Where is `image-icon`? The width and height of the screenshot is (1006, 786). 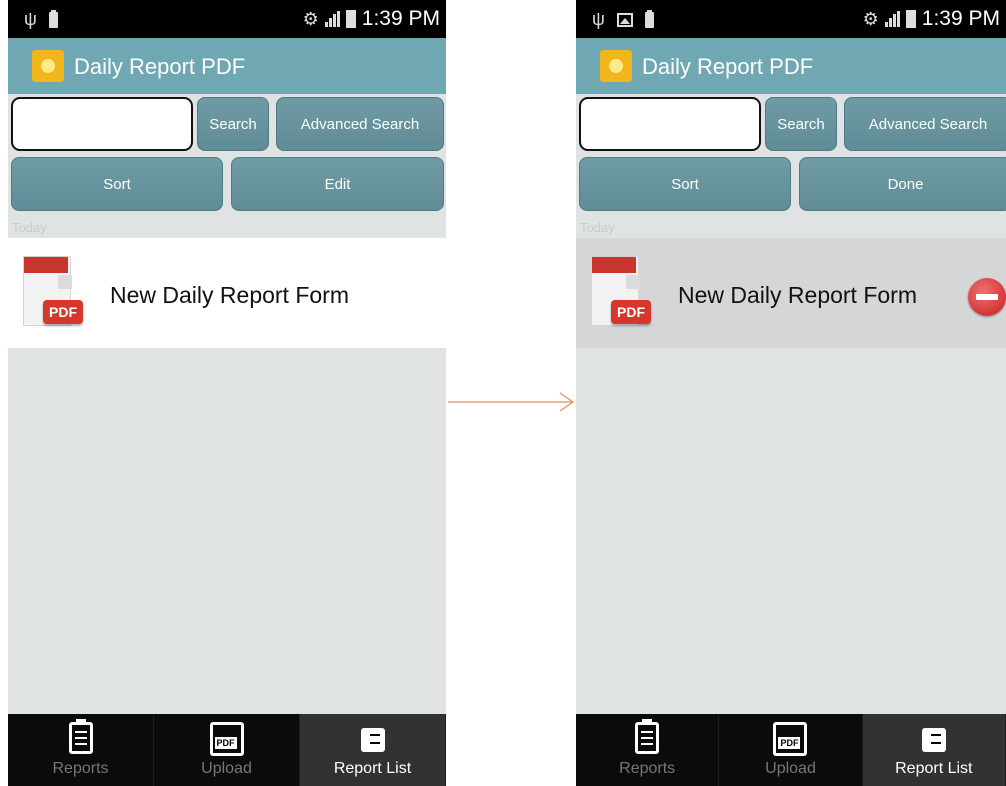 image-icon is located at coordinates (624, 19).